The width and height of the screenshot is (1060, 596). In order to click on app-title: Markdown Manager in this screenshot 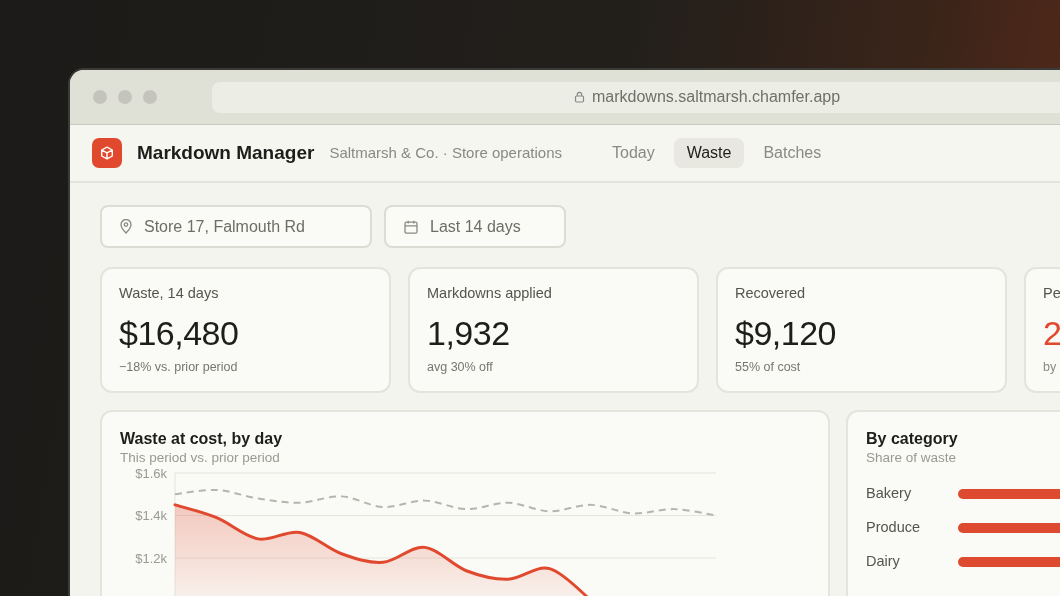, I will do `click(226, 152)`.